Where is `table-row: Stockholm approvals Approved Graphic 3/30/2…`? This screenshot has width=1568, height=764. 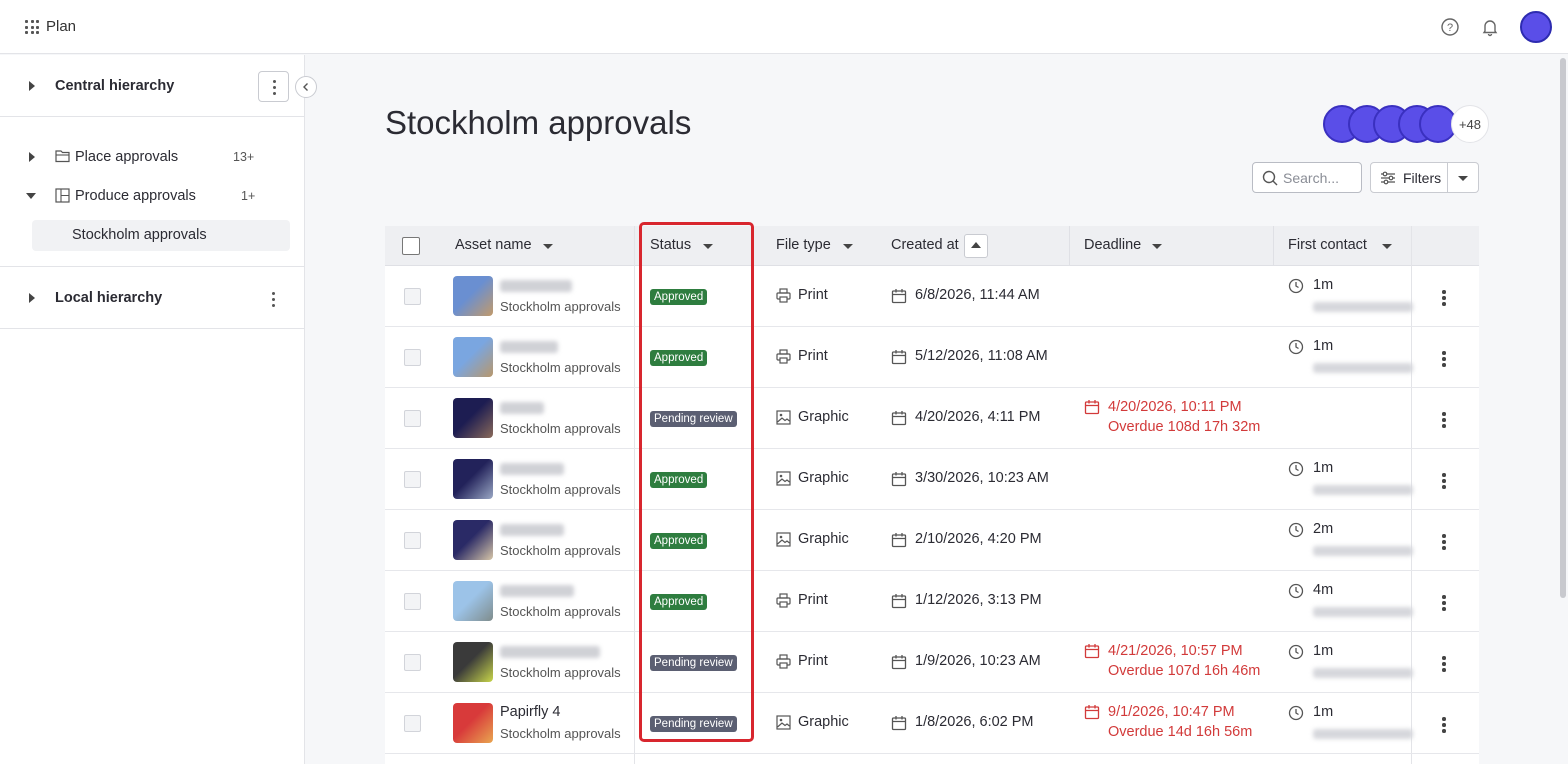 table-row: Stockholm approvals Approved Graphic 3/30/2… is located at coordinates (932, 479).